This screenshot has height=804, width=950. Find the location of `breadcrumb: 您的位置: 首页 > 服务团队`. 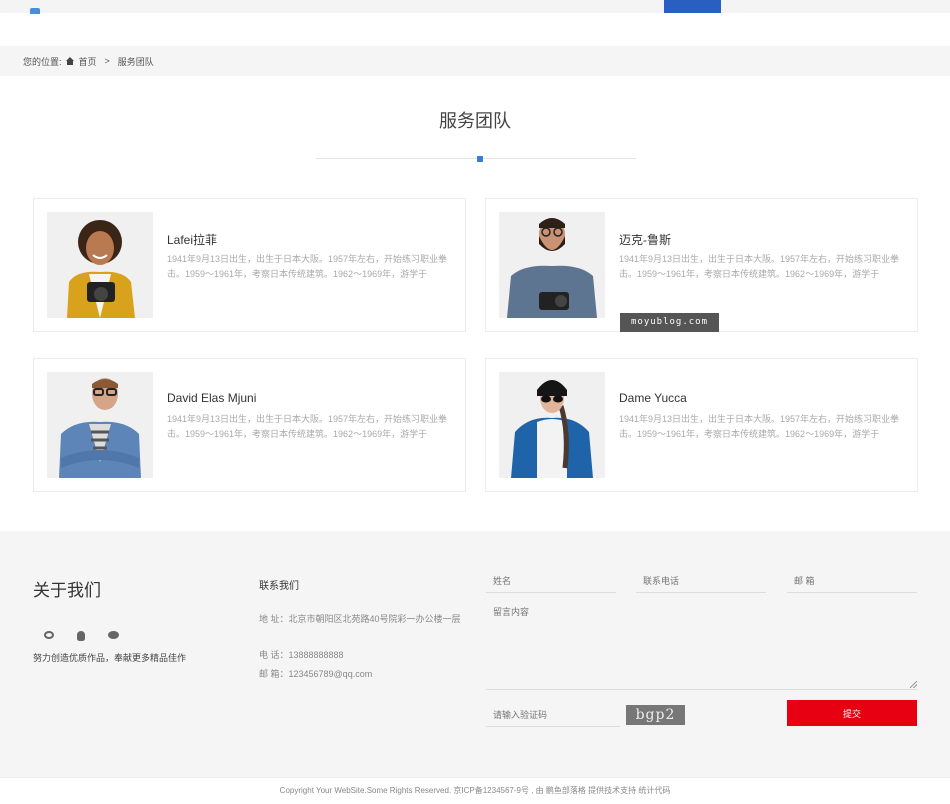

breadcrumb: 您的位置: 首页 > 服务团队 is located at coordinates (475, 61).